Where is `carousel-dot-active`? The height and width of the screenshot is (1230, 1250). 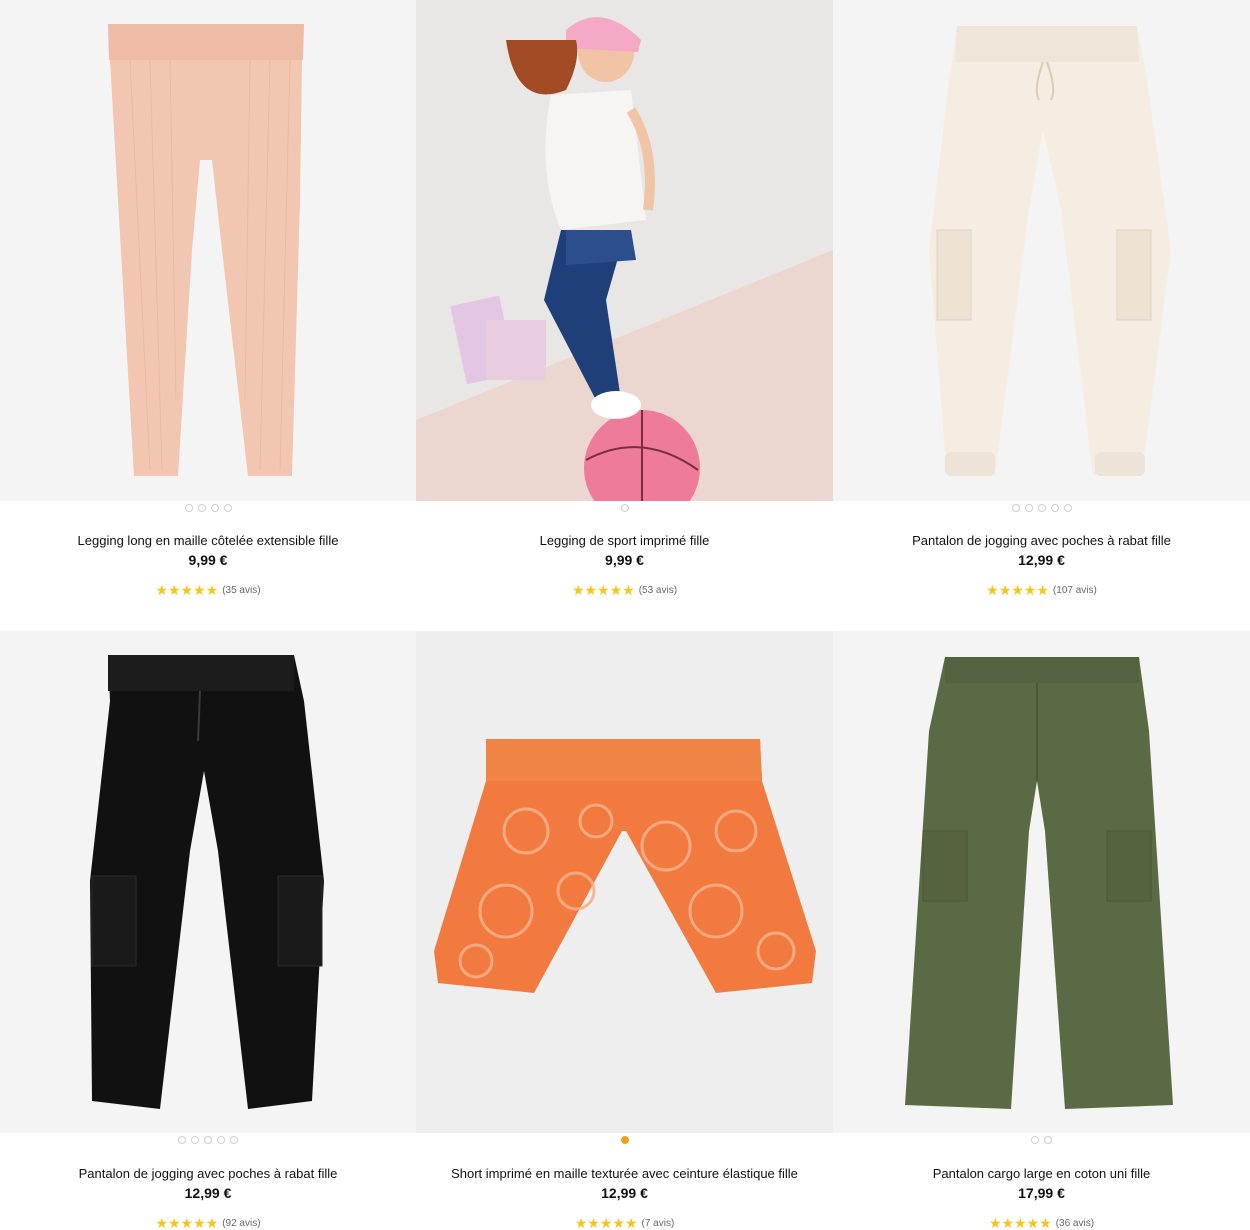 carousel-dot-active is located at coordinates (624, 1140).